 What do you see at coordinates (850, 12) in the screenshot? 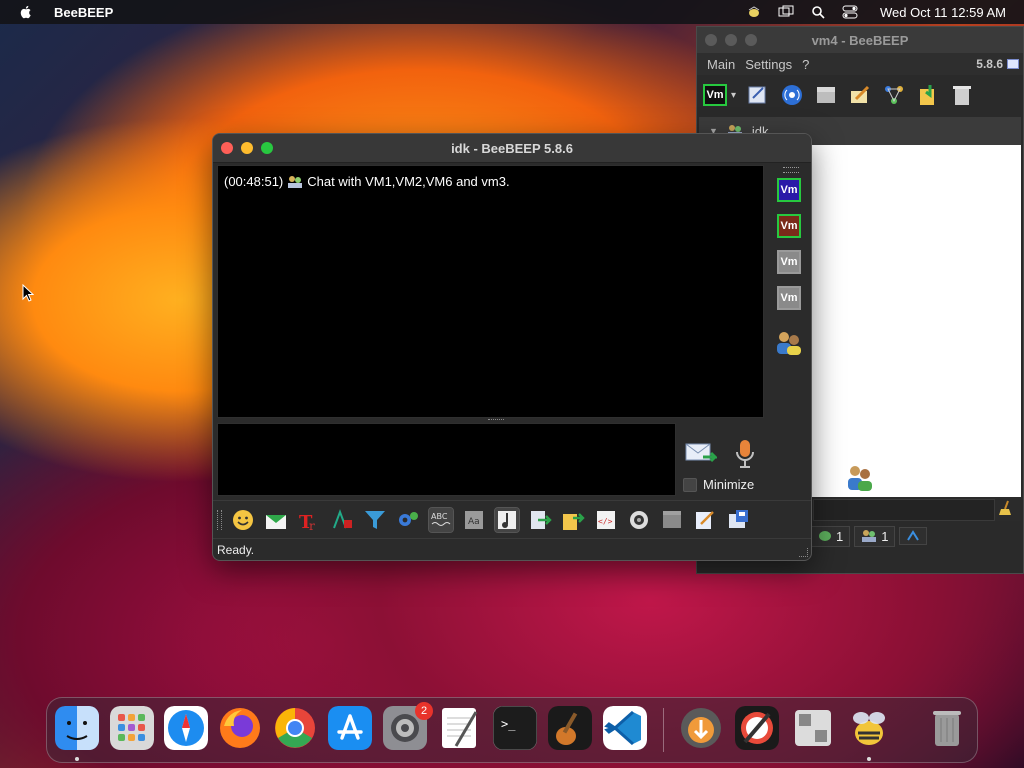
I see `control-center-icon` at bounding box center [850, 12].